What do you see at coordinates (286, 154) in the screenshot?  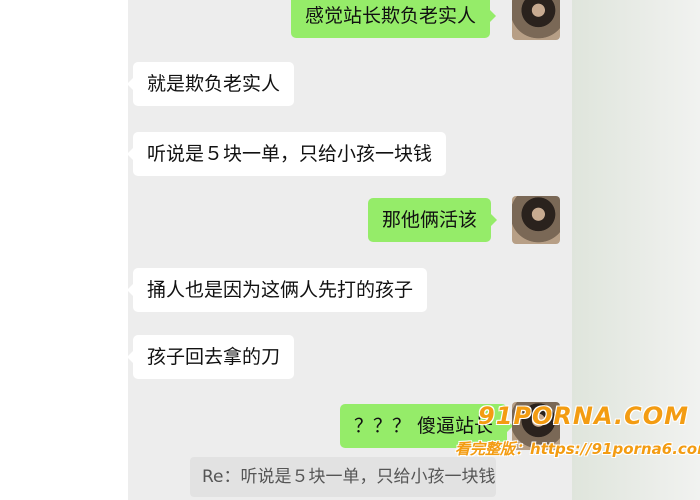 I see `message-bubble-incoming: 听说是５块一单，只给小孩一块钱` at bounding box center [286, 154].